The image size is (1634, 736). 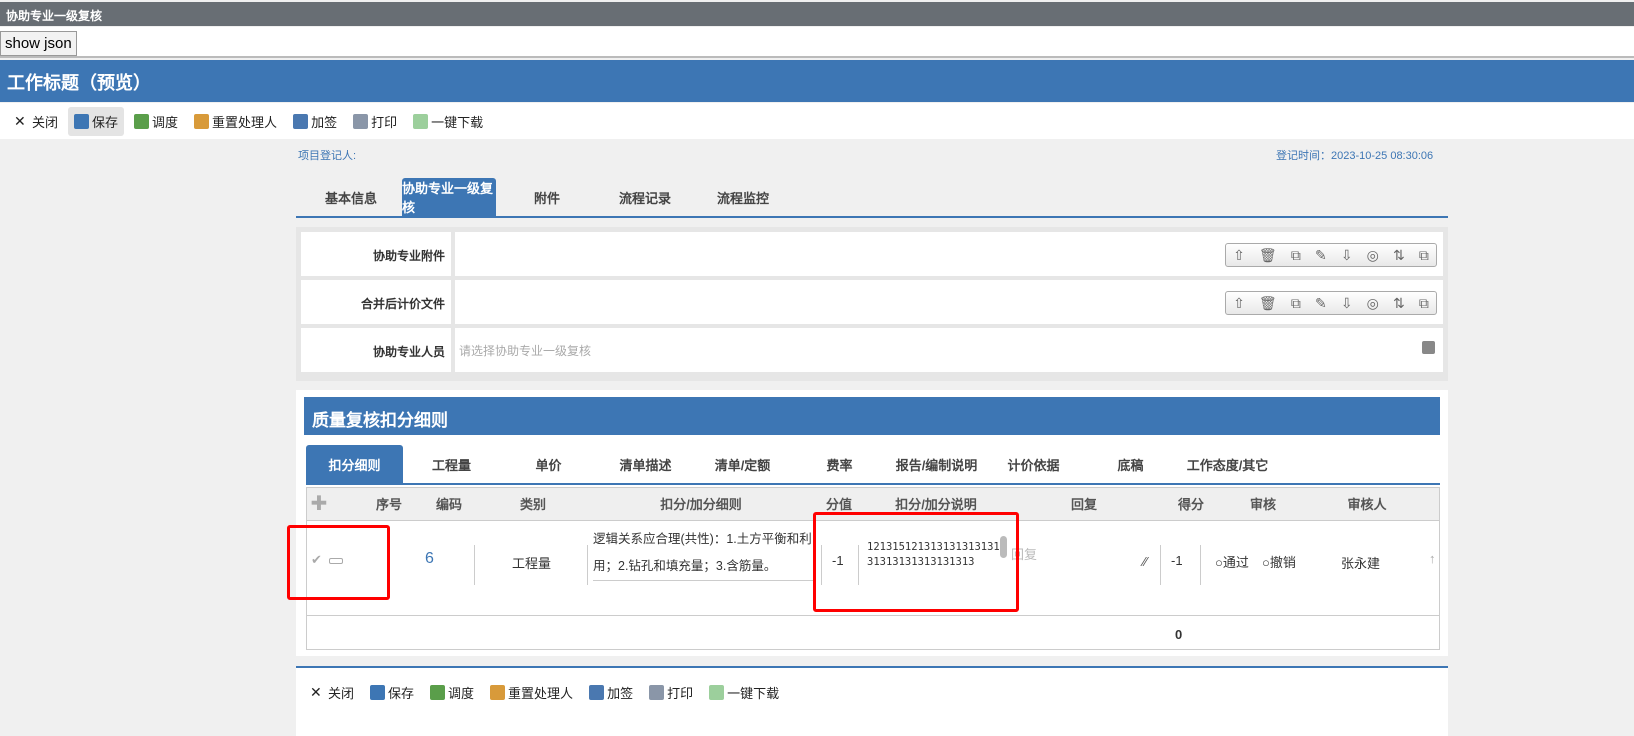 I want to click on print-icon, so click(x=361, y=121).